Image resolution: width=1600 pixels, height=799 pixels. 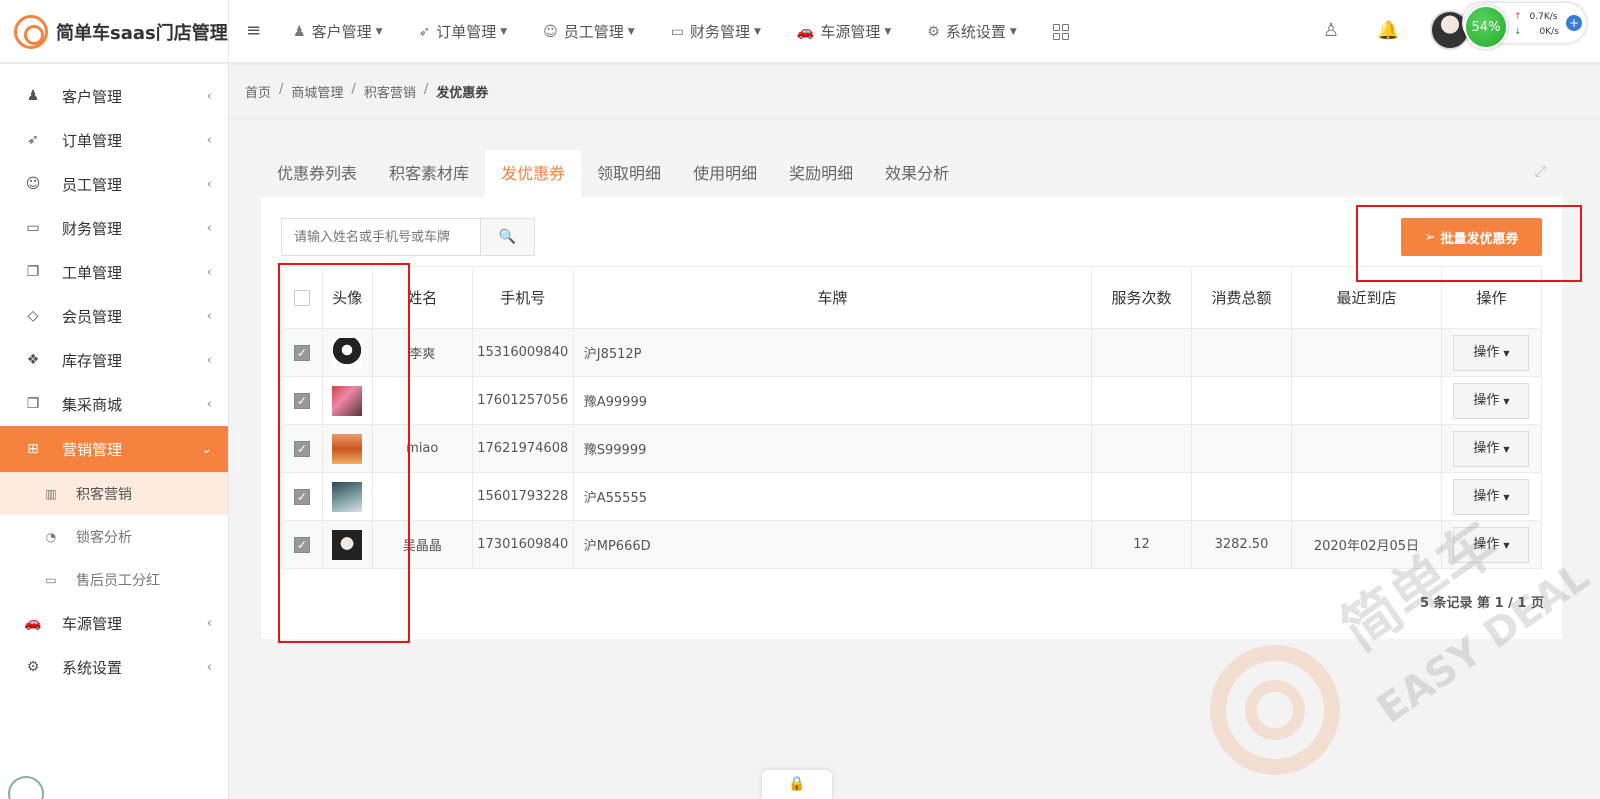 I want to click on copy-icon: ❐, so click(x=33, y=404).